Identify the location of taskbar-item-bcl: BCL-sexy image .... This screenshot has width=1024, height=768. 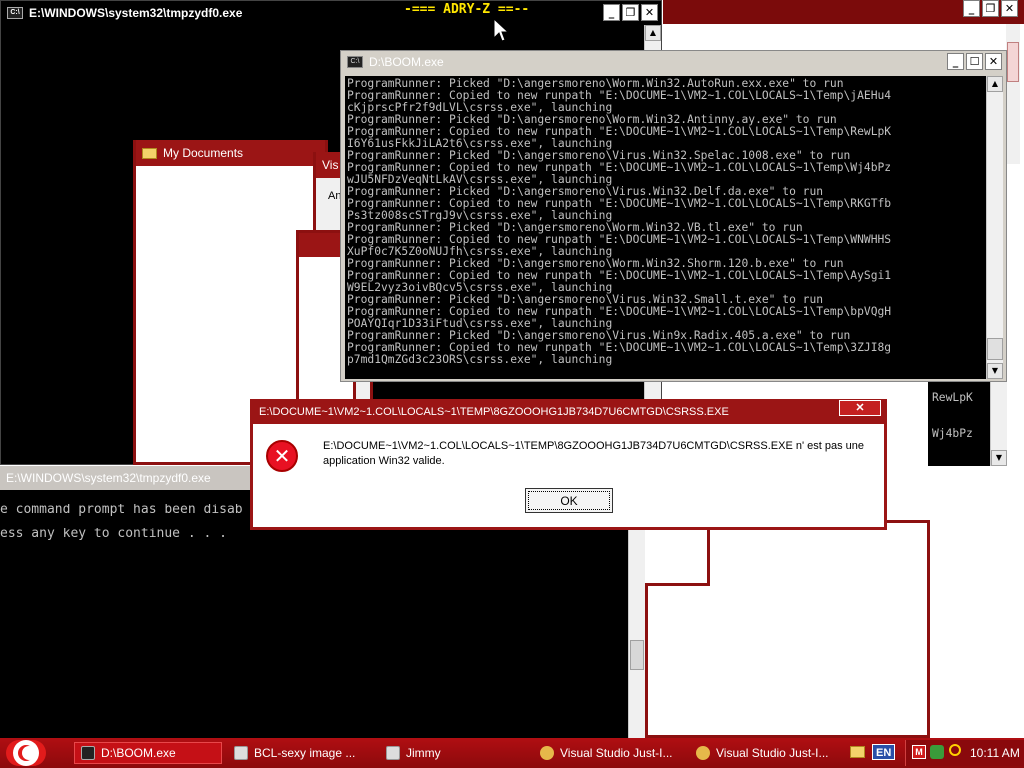
(303, 753).